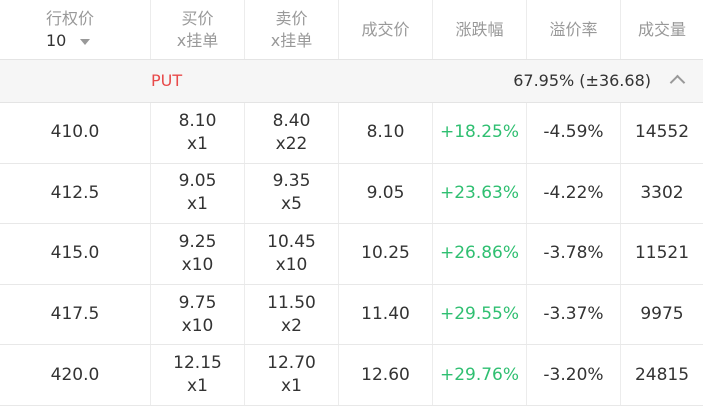 Image resolution: width=703 pixels, height=406 pixels. Describe the element at coordinates (197, 241) in the screenshot. I see `bid-price: 9.25` at that location.